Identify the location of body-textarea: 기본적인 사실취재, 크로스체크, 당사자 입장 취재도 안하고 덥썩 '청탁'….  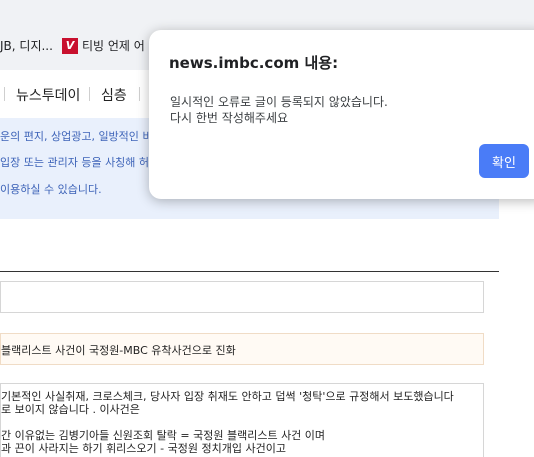
(242, 420).